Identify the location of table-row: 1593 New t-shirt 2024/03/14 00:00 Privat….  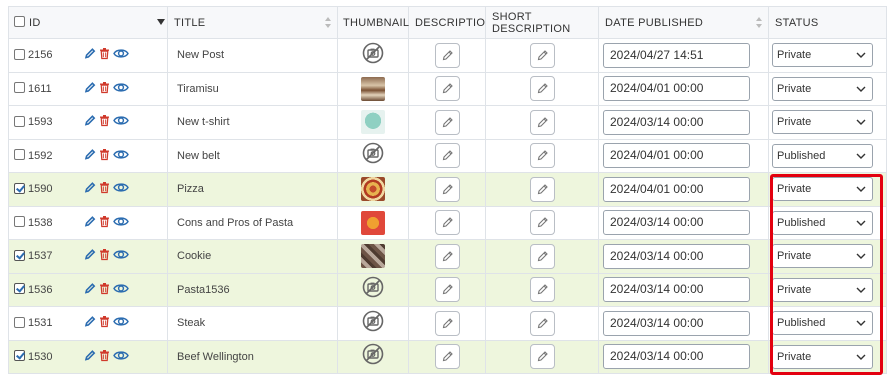
(447, 122).